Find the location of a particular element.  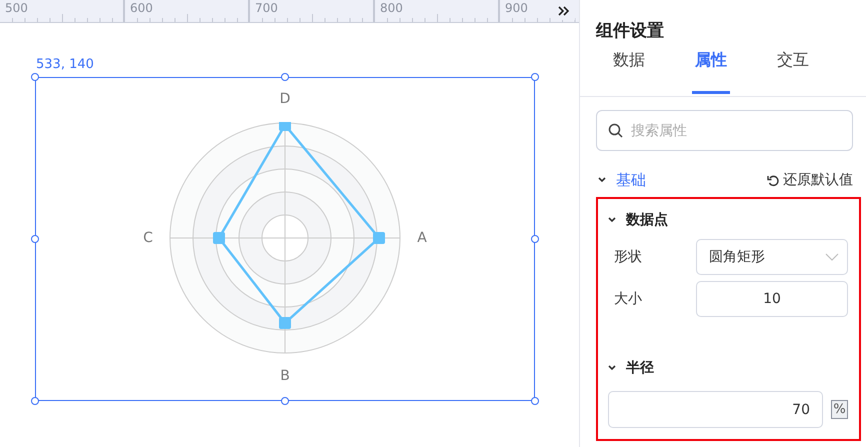

position-label: 533, 140 is located at coordinates (65, 64).